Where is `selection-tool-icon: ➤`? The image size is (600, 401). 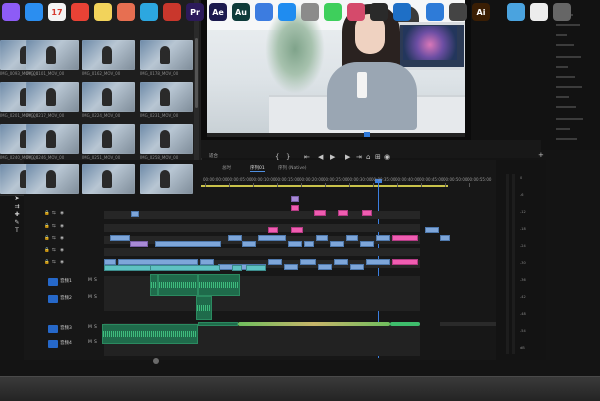
selection-tool-icon: ➤ is located at coordinates (17, 198).